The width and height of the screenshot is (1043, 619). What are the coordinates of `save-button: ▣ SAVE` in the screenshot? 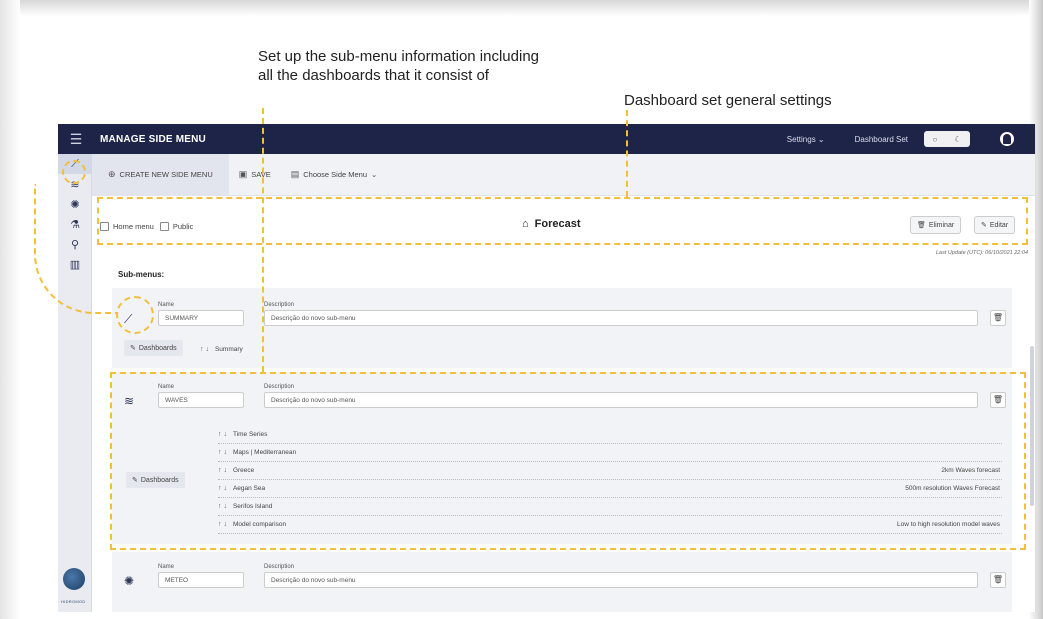 It's located at (255, 175).